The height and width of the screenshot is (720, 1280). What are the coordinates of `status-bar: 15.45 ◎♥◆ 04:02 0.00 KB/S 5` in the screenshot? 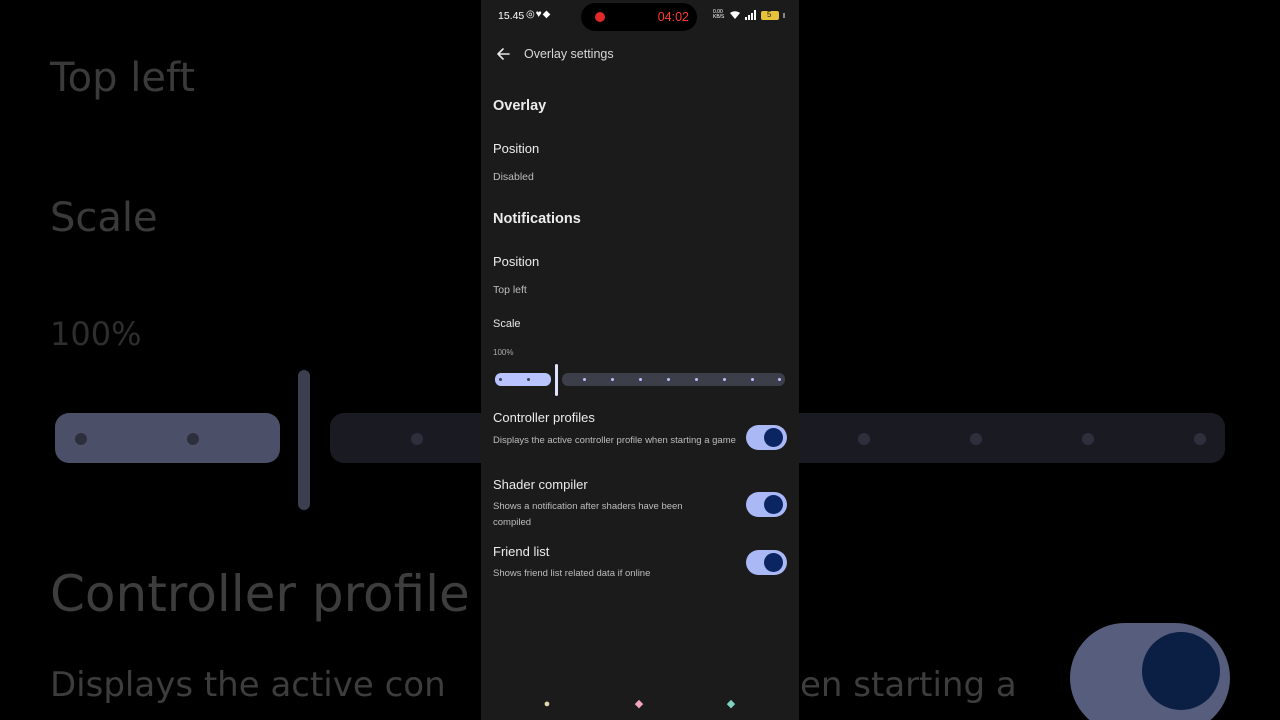 It's located at (640, 17).